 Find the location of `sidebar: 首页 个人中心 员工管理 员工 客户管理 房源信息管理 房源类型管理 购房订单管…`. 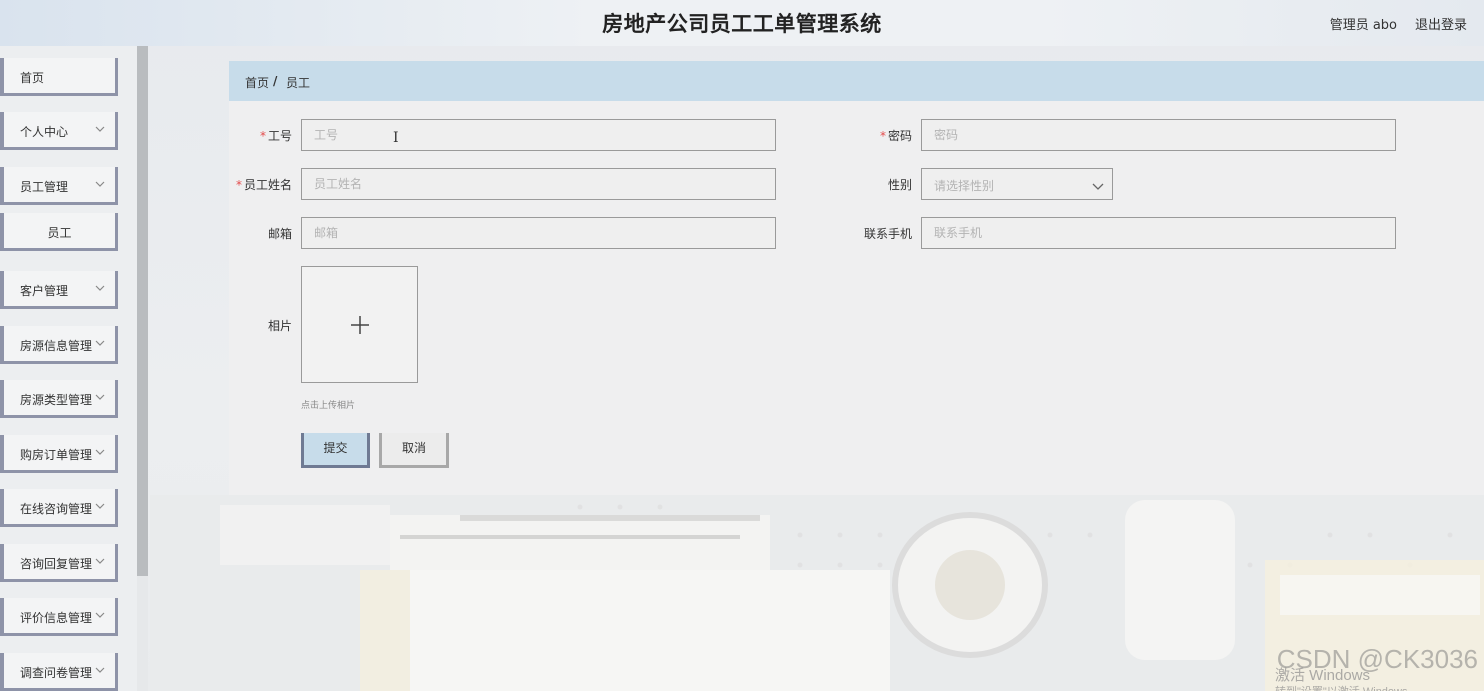

sidebar: 首页 个人中心 员工管理 员工 客户管理 房源信息管理 房源类型管理 购房订单管… is located at coordinates (74, 368).